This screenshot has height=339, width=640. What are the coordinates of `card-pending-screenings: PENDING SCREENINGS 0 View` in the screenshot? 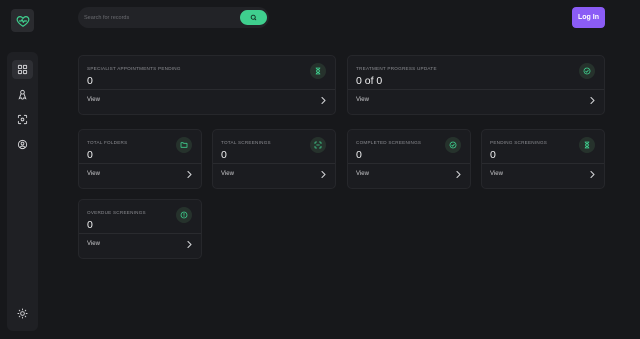 It's located at (543, 159).